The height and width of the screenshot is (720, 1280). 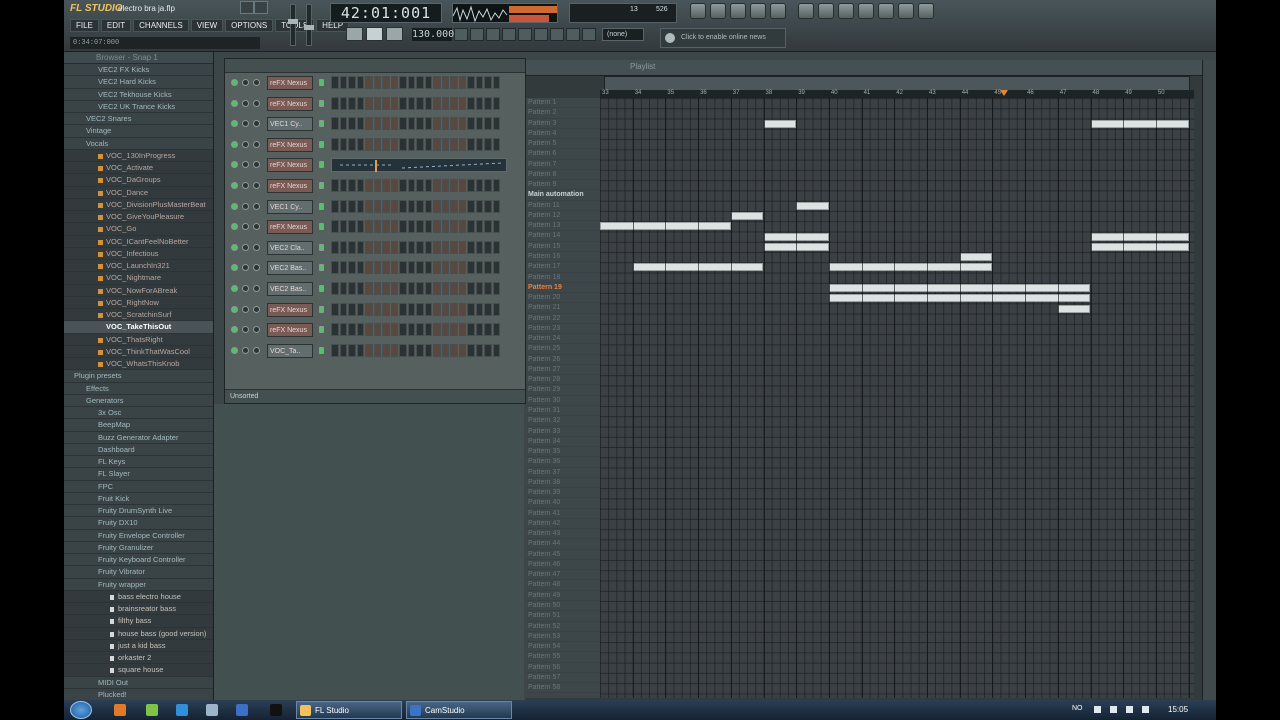 I want to click on firefox-icon, so click(x=120, y=710).